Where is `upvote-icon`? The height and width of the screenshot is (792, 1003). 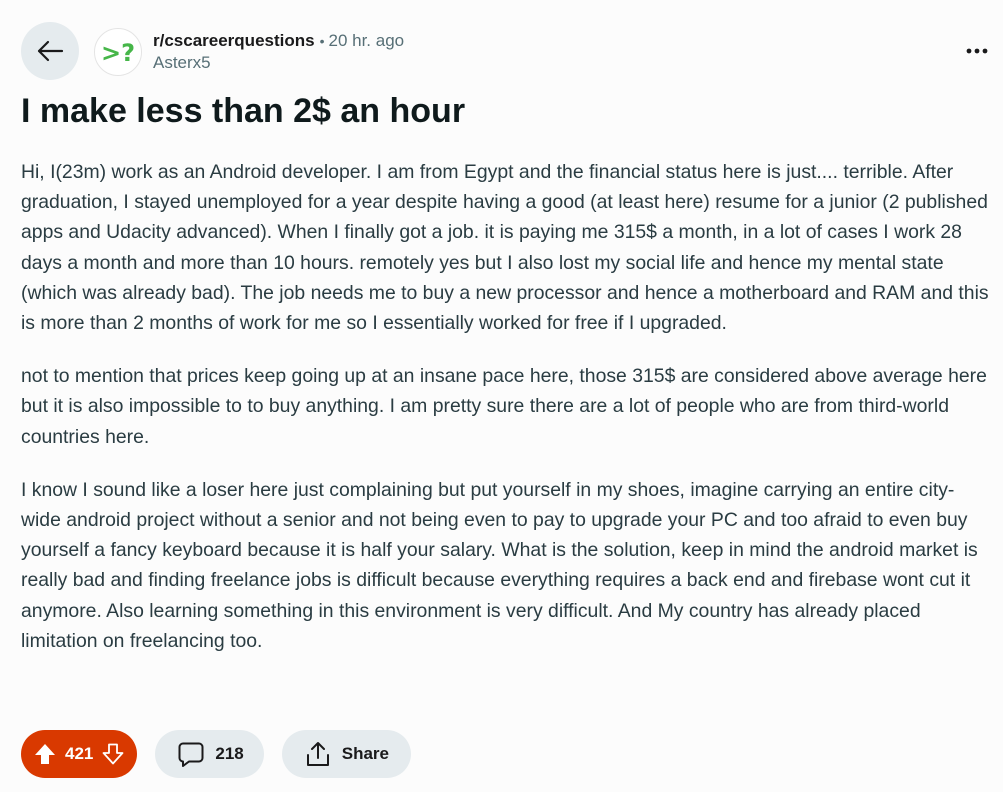
upvote-icon is located at coordinates (45, 754).